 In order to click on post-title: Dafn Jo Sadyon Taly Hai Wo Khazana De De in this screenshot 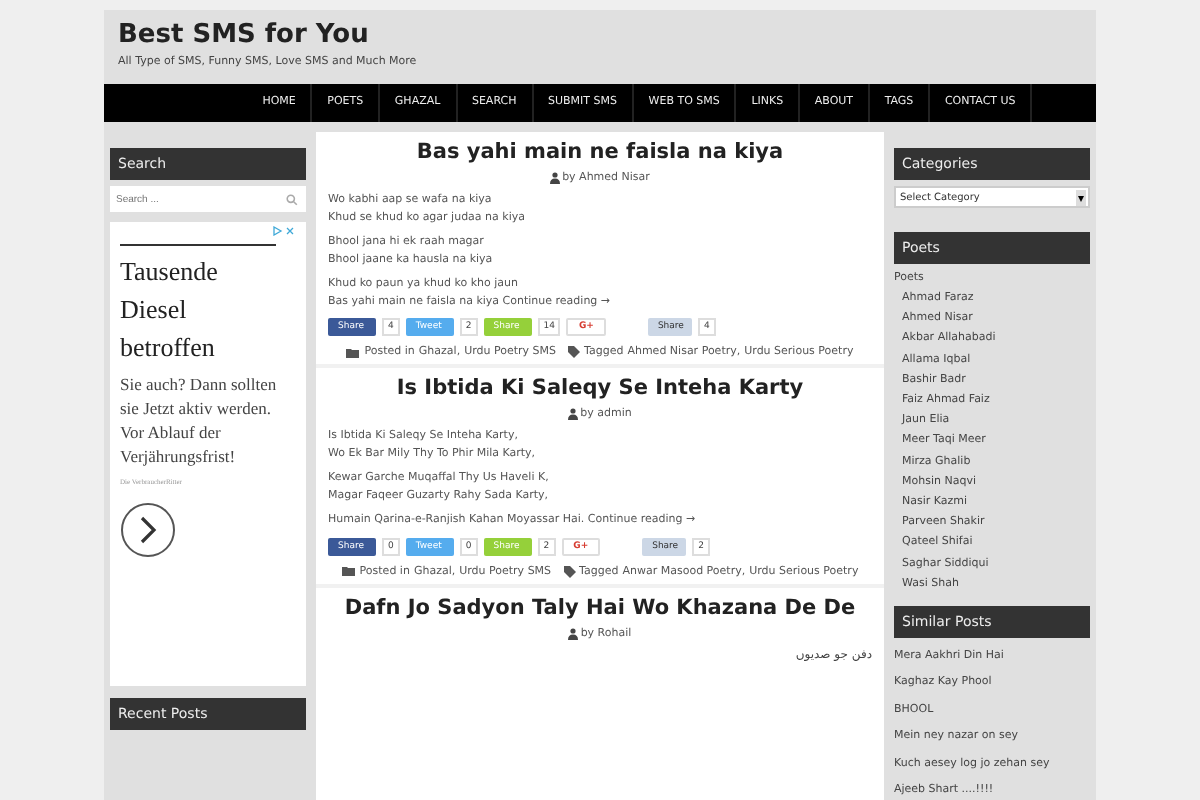, I will do `click(600, 607)`.